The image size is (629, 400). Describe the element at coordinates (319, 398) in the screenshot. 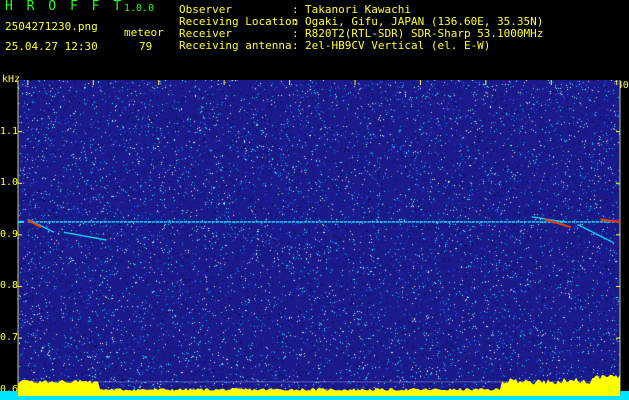

I see `baseline-floor` at that location.